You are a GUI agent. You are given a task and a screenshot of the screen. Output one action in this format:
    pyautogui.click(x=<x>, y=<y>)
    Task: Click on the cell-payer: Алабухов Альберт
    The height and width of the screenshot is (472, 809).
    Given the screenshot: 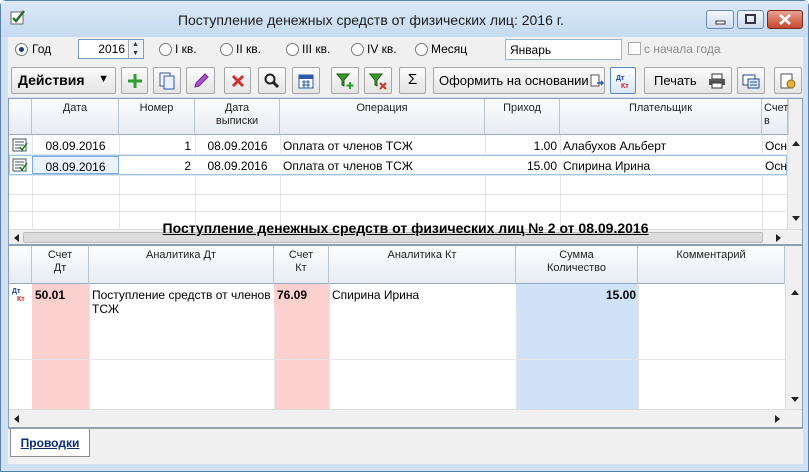 What is the action you would take?
    pyautogui.click(x=615, y=146)
    